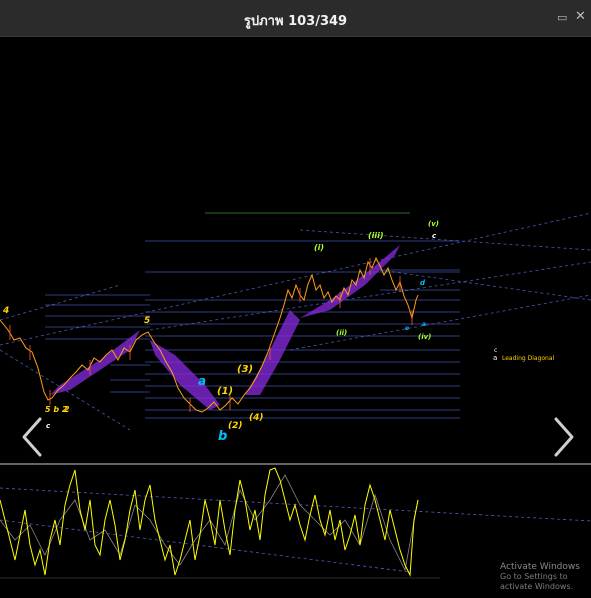 This screenshot has height=598, width=591. I want to click on label-4: 4, so click(5, 311).